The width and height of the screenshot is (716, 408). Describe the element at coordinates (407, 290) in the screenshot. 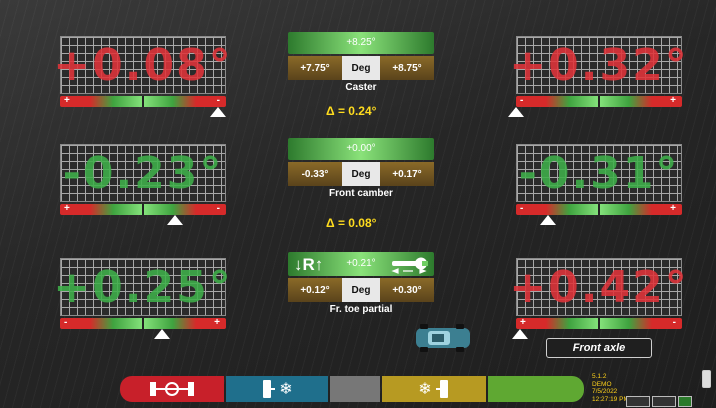

I see `toe-max: +0.30°` at that location.